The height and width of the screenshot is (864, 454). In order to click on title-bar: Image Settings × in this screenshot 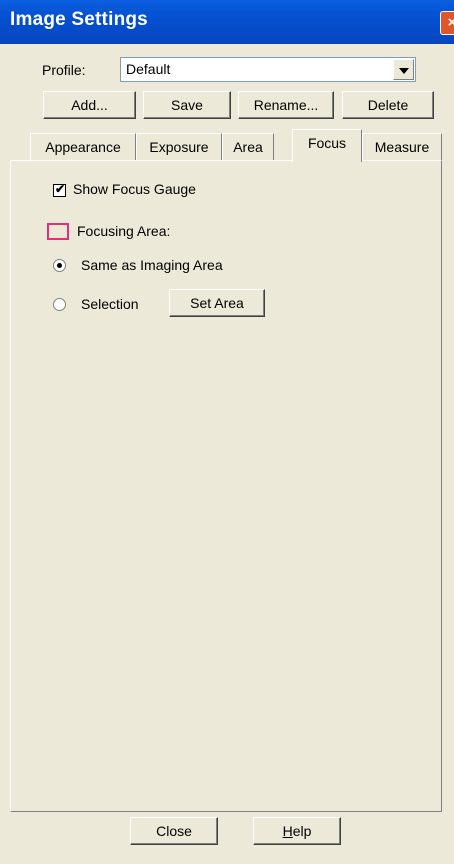, I will do `click(227, 22)`.